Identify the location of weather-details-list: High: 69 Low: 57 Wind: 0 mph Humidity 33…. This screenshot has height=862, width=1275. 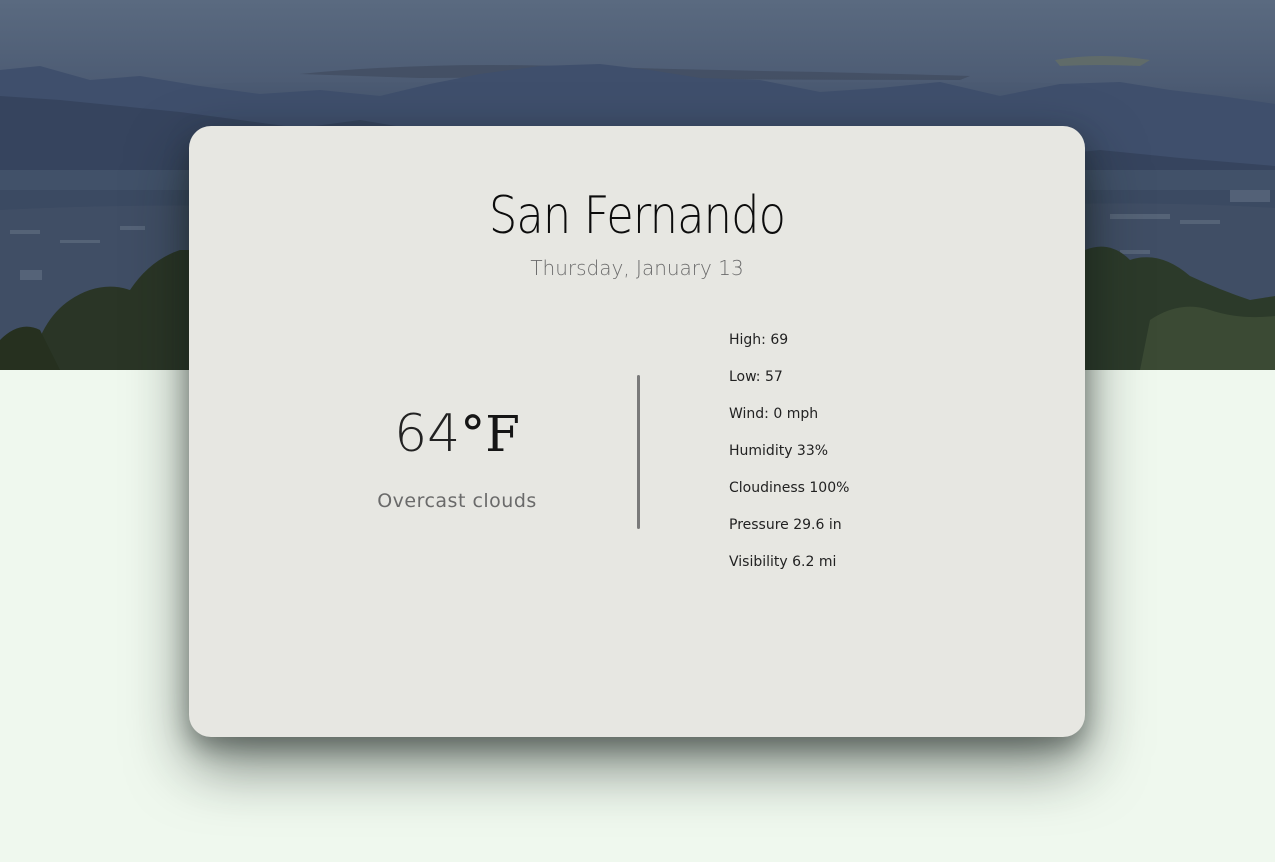
(789, 459).